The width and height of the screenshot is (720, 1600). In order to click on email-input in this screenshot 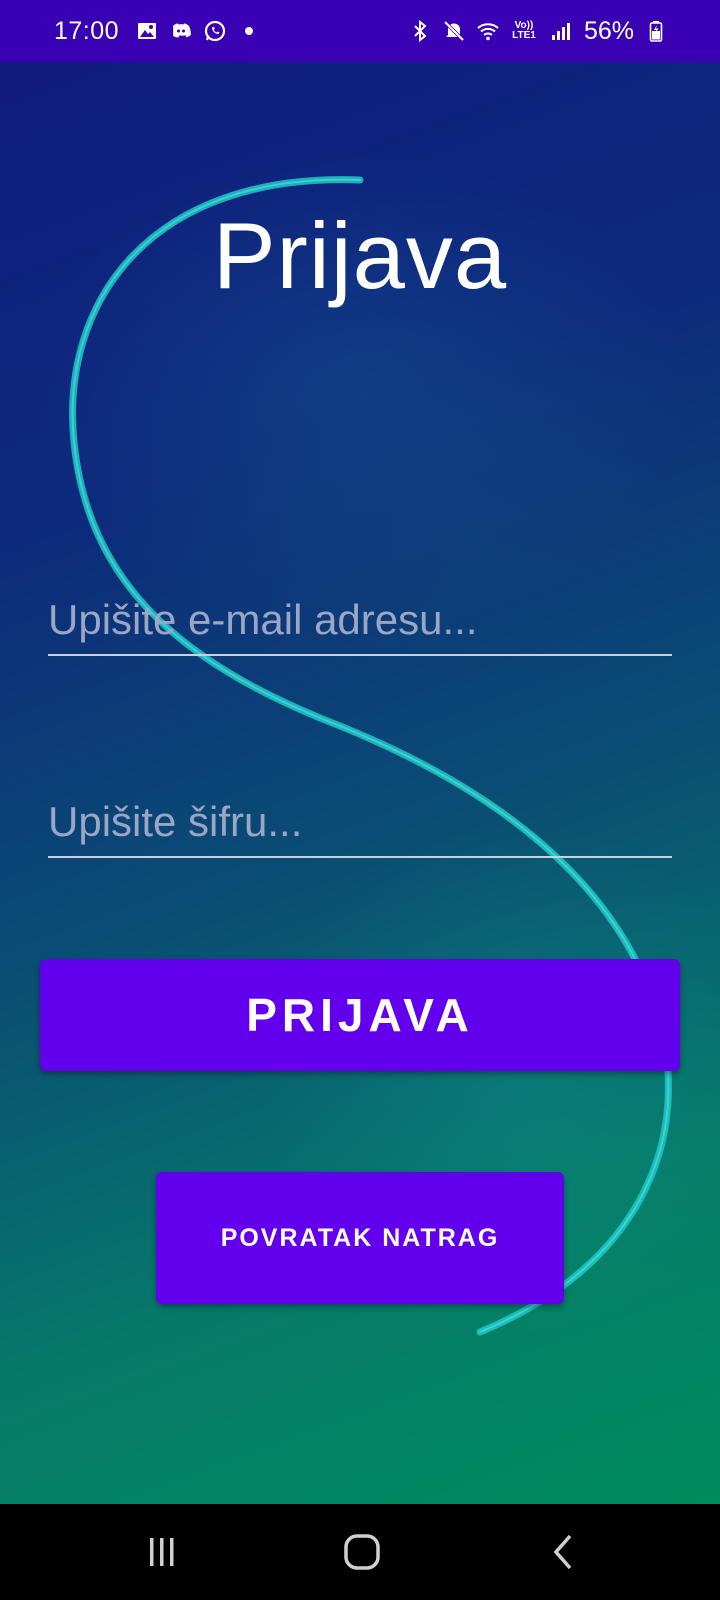, I will do `click(360, 625)`.